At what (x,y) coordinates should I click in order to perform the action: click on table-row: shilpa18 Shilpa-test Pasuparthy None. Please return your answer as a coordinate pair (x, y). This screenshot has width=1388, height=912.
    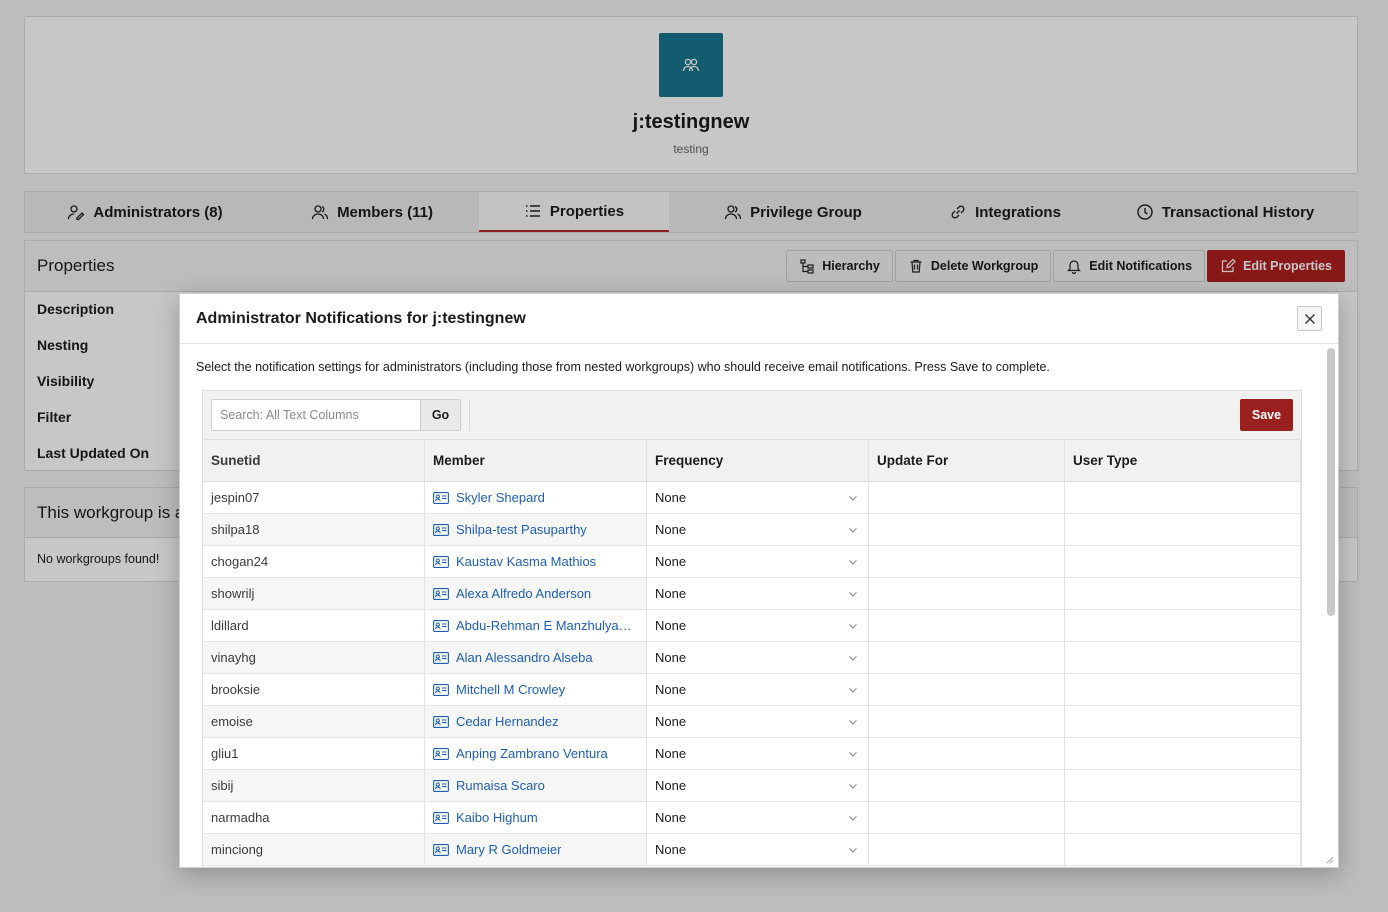
    Looking at the image, I should click on (752, 530).